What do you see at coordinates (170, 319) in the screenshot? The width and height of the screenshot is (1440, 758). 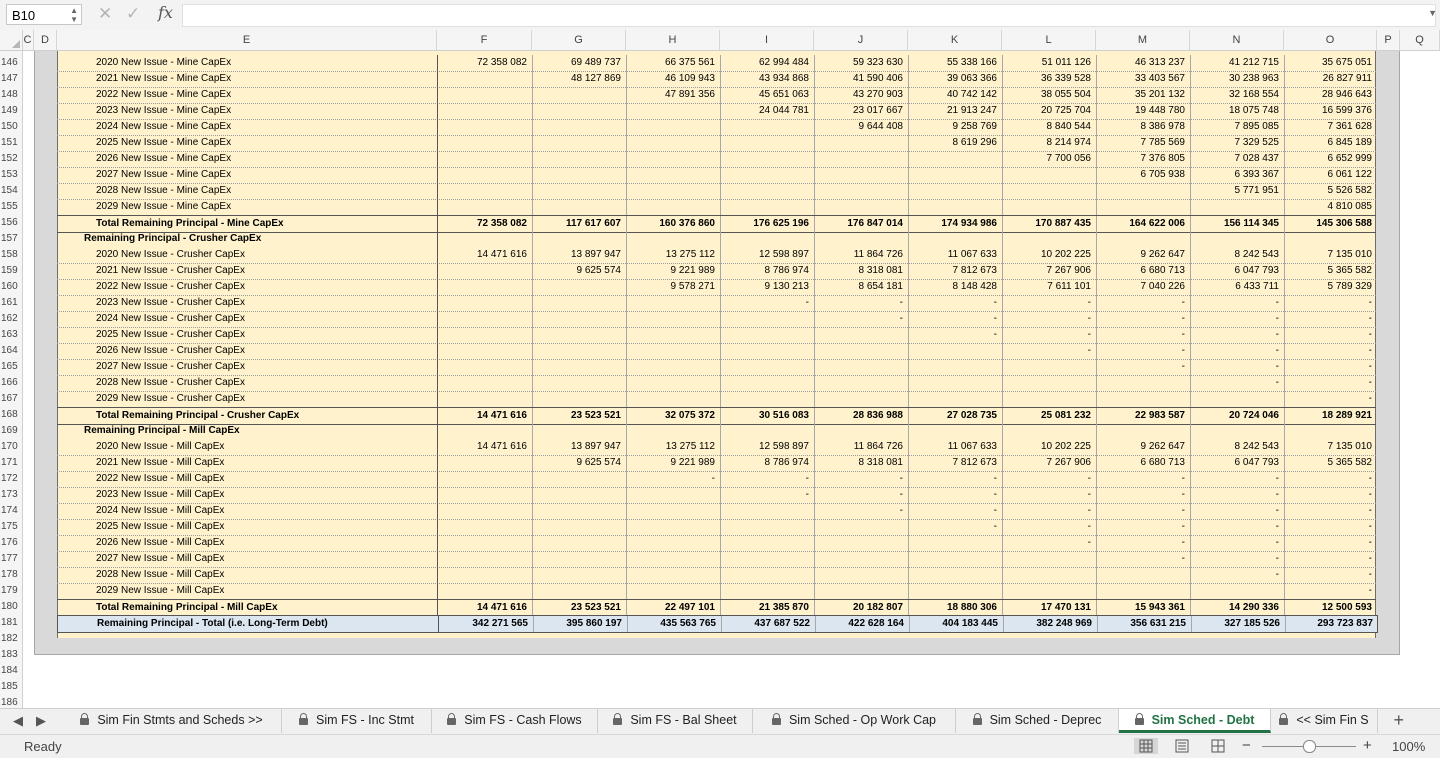 I see `row-label: 2024 New Issue - Crusher CapEx` at bounding box center [170, 319].